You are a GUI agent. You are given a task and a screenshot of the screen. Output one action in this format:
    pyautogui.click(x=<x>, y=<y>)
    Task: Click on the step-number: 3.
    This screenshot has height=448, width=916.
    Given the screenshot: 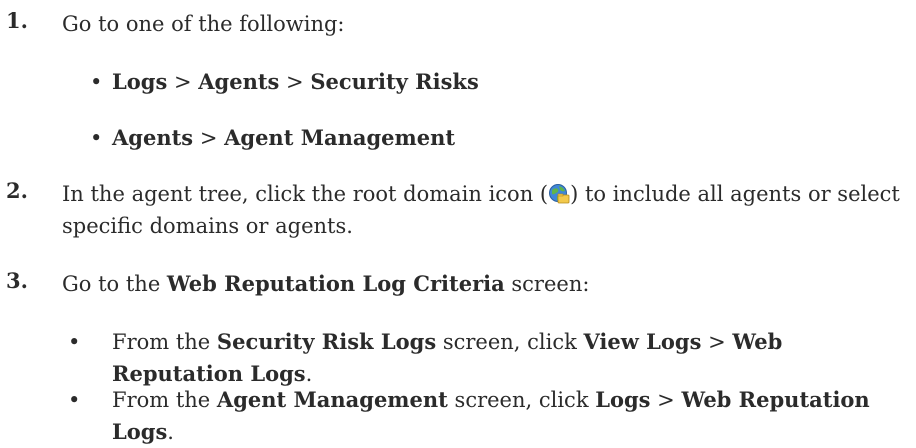 What is the action you would take?
    pyautogui.click(x=17, y=280)
    